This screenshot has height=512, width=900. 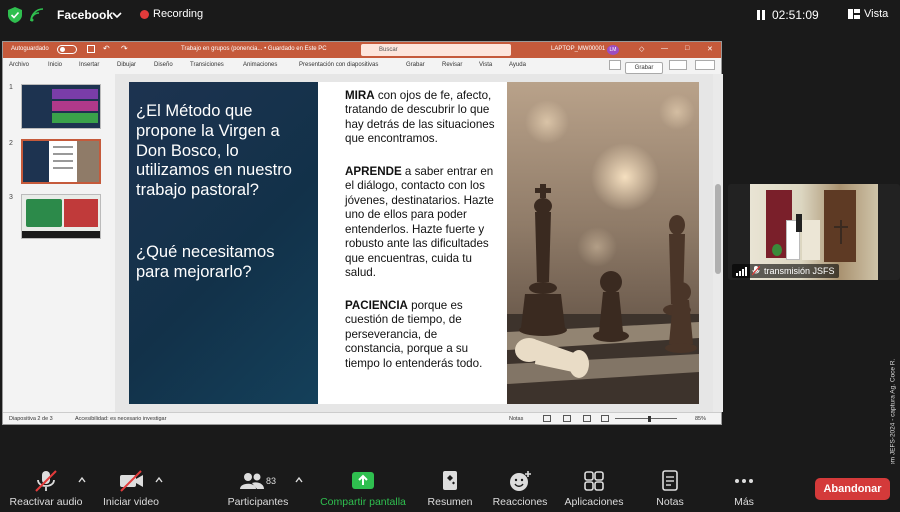 What do you see at coordinates (89, 65) in the screenshot?
I see `tab-insertar: Insertar` at bounding box center [89, 65].